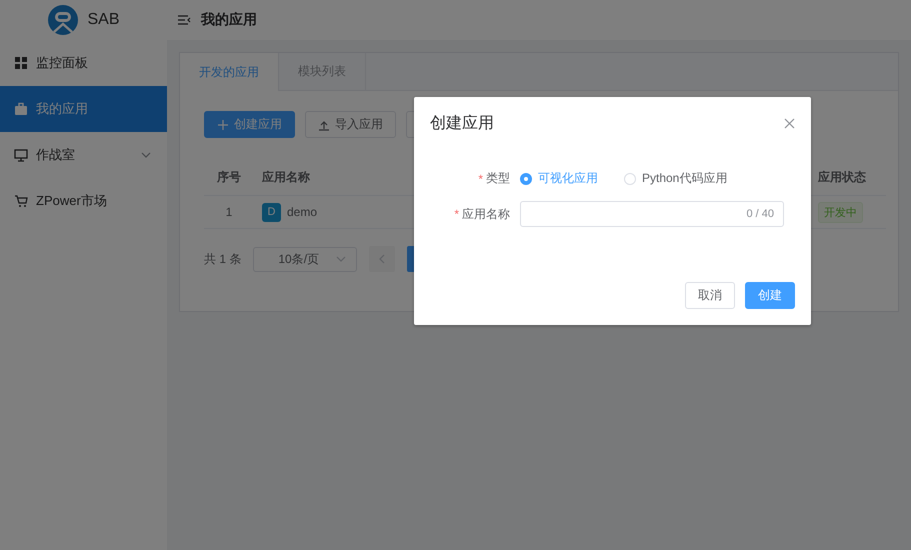 The height and width of the screenshot is (550, 911). What do you see at coordinates (21, 201) in the screenshot?
I see `cart-icon` at bounding box center [21, 201].